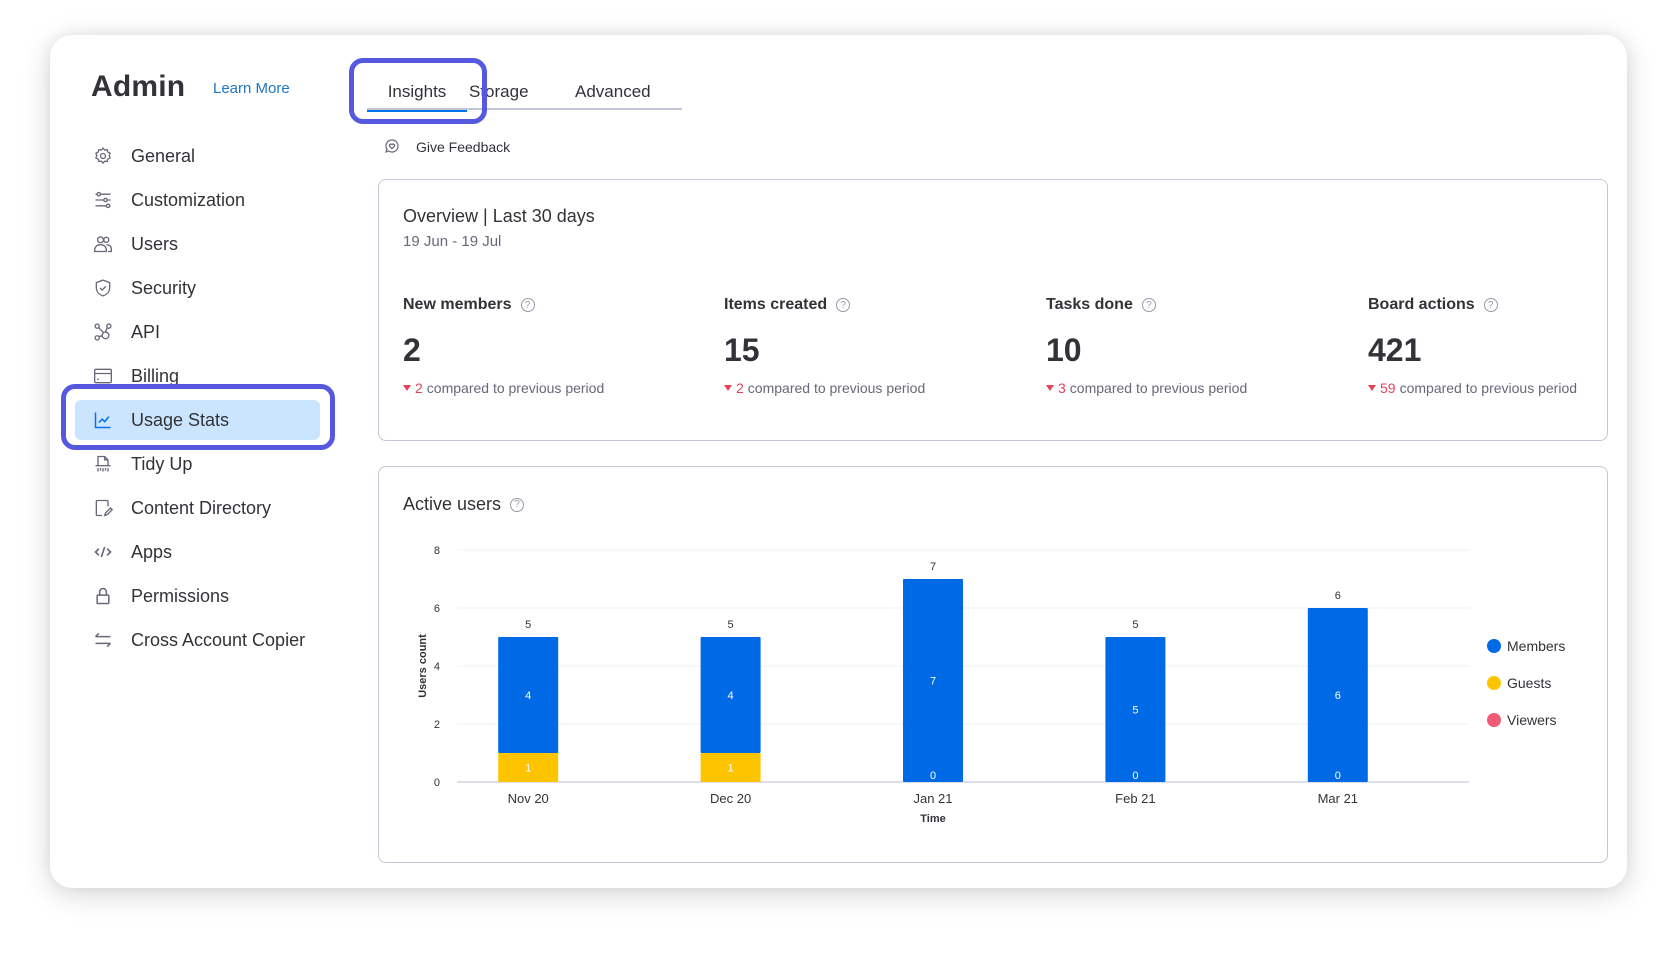 The image size is (1677, 953). What do you see at coordinates (776, 304) in the screenshot?
I see `stat-label: Items created` at bounding box center [776, 304].